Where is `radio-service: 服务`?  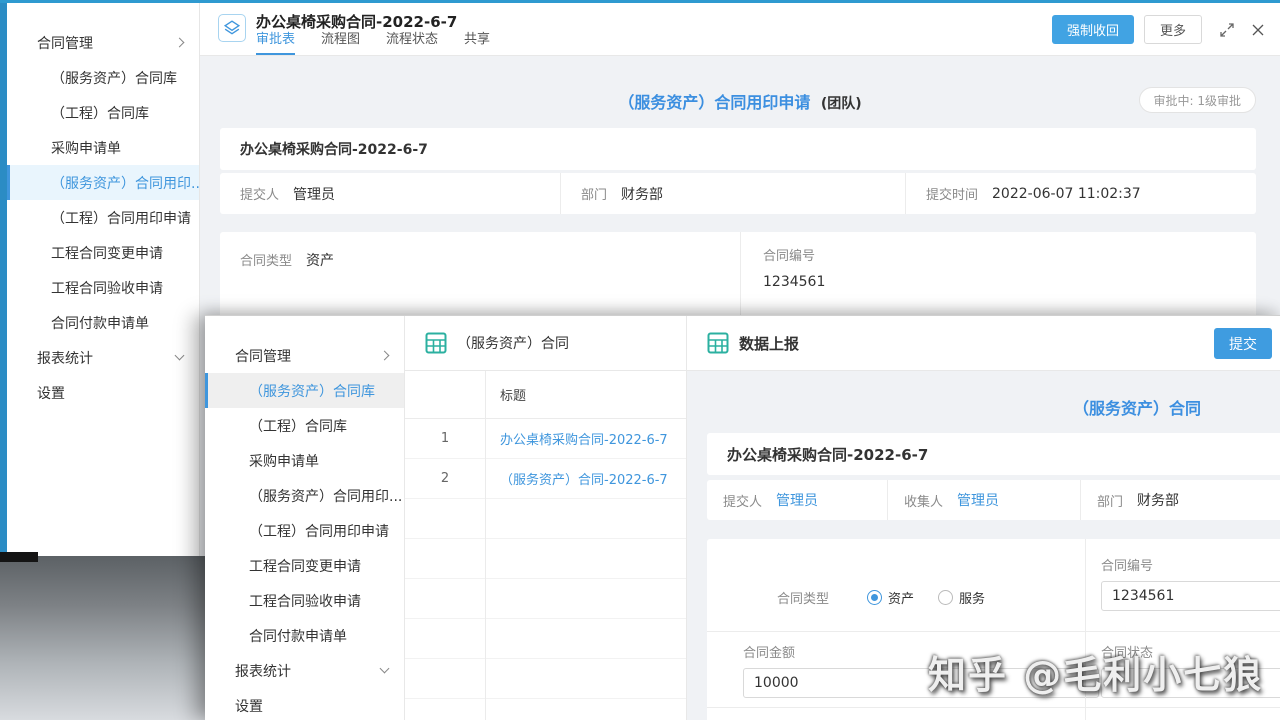
radio-service: 服务 is located at coordinates (961, 597).